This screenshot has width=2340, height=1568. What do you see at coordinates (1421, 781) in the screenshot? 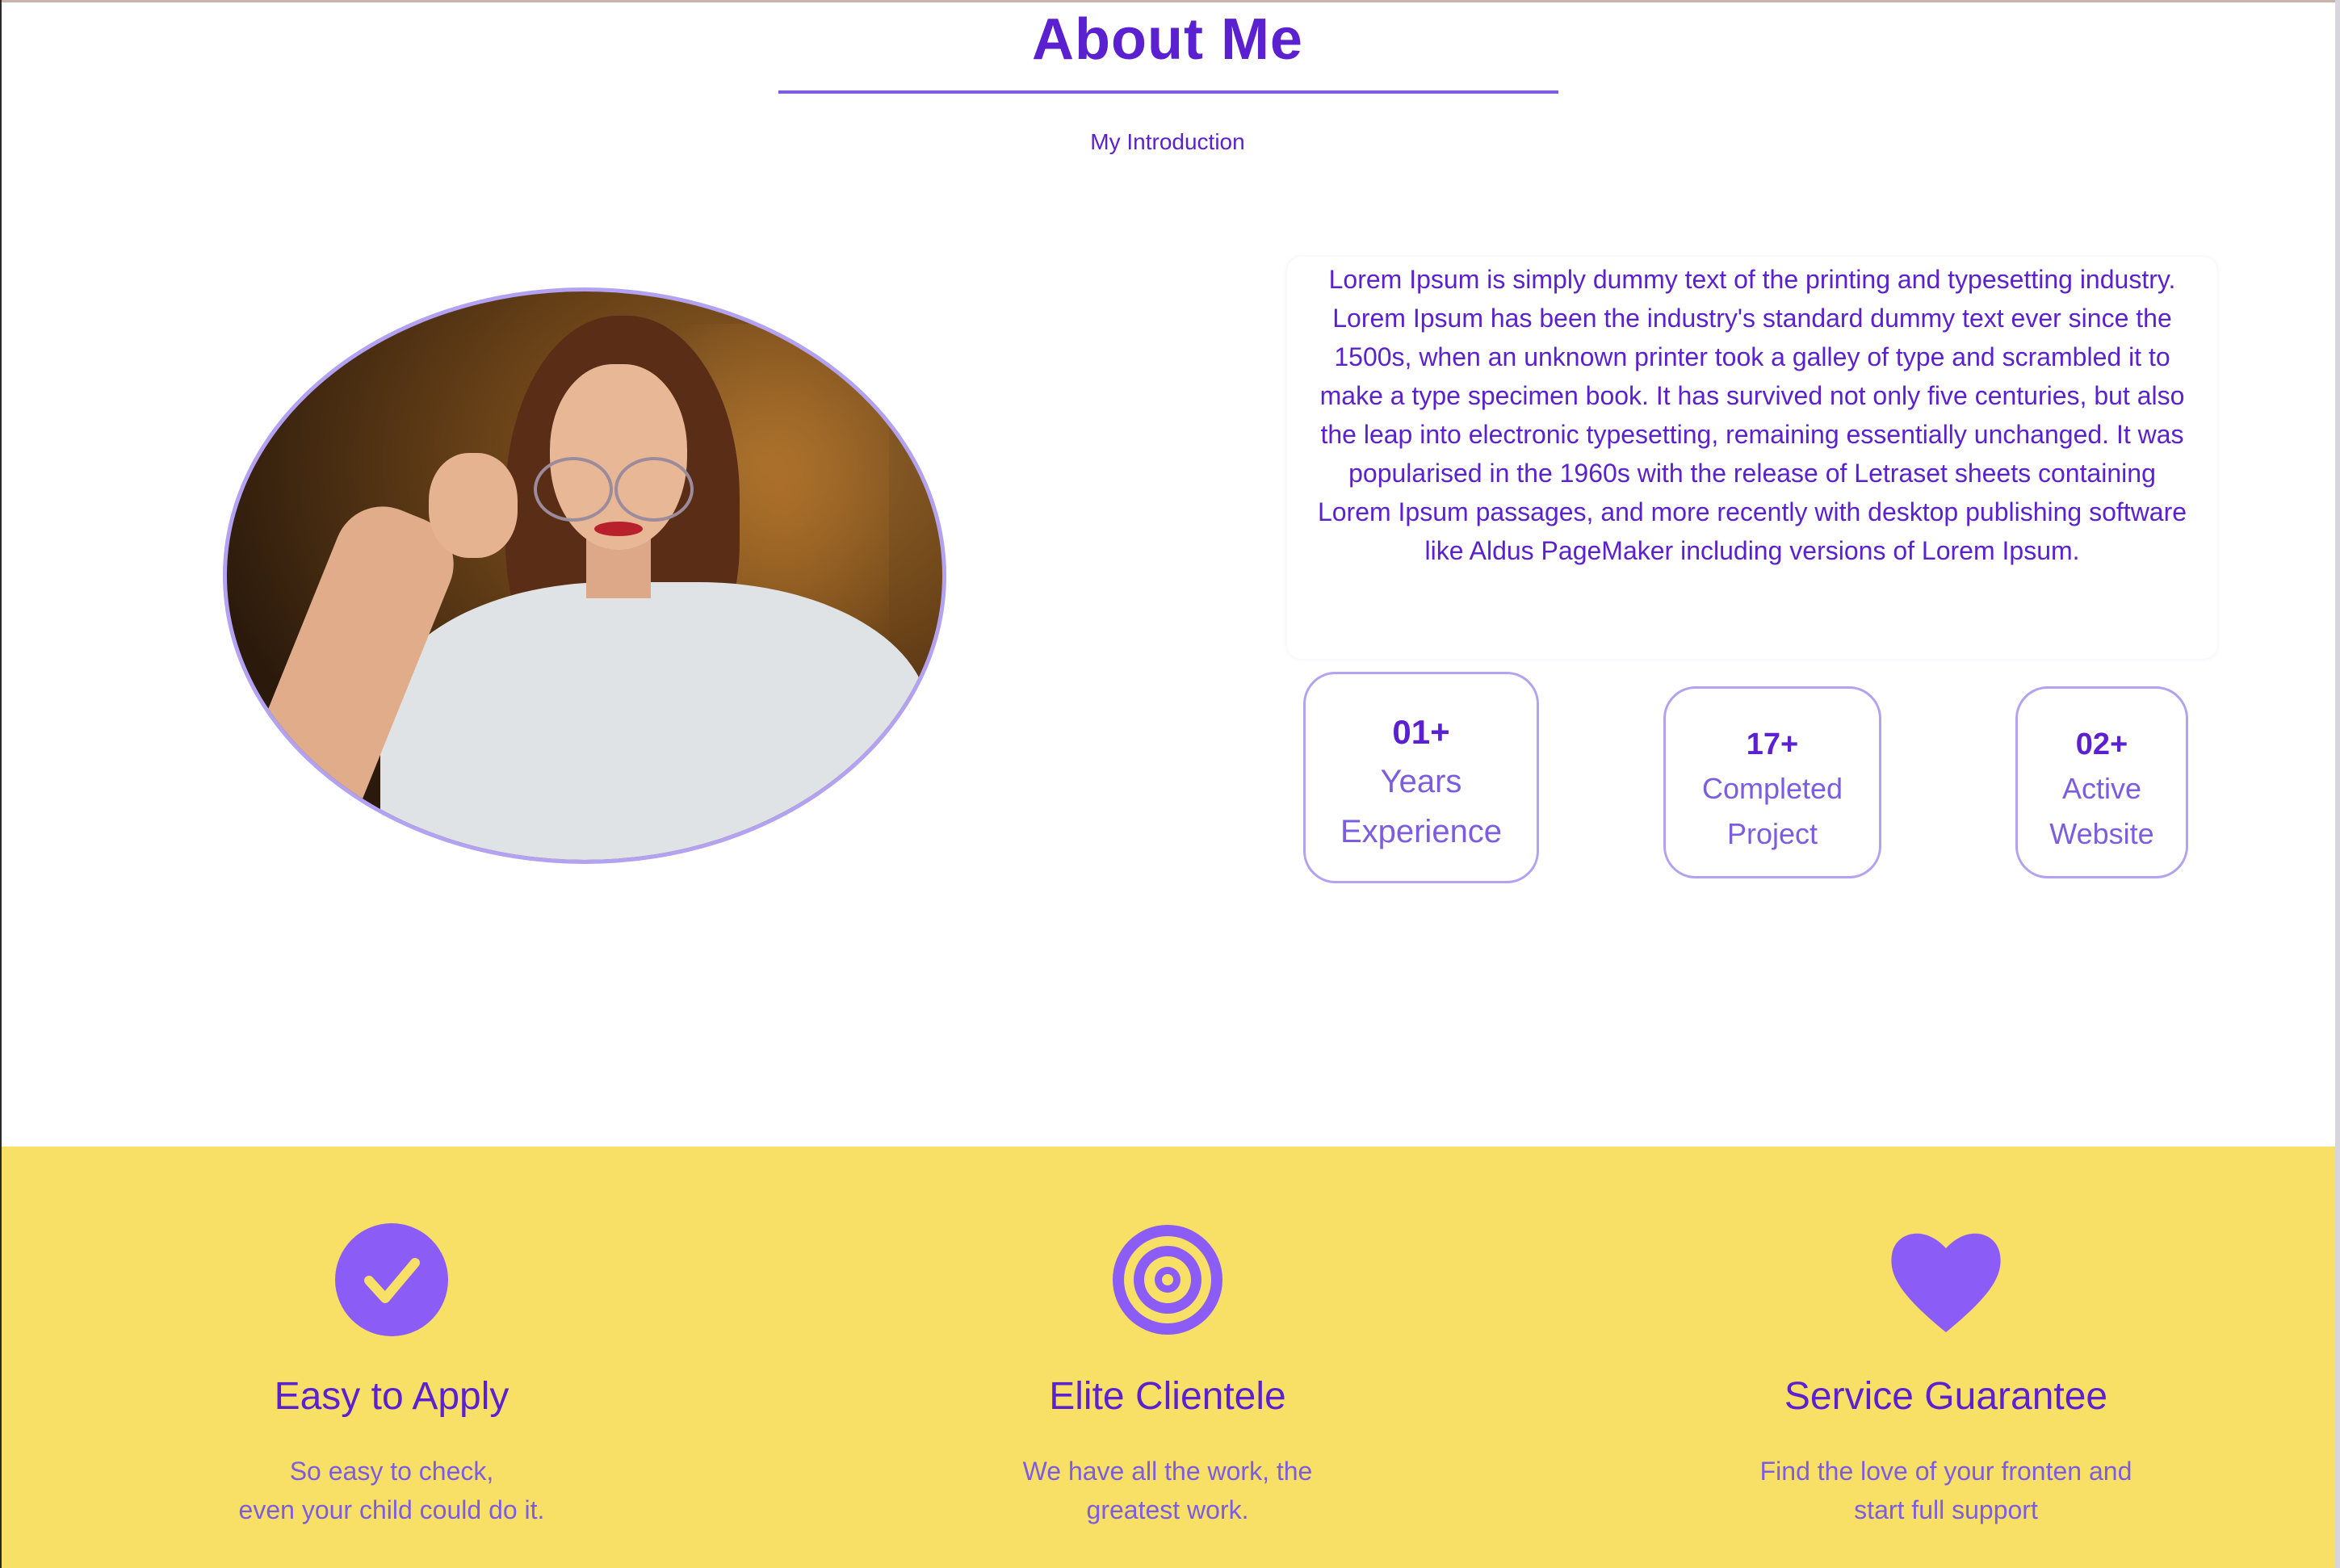
I see `stat-label-line1: Years` at bounding box center [1421, 781].